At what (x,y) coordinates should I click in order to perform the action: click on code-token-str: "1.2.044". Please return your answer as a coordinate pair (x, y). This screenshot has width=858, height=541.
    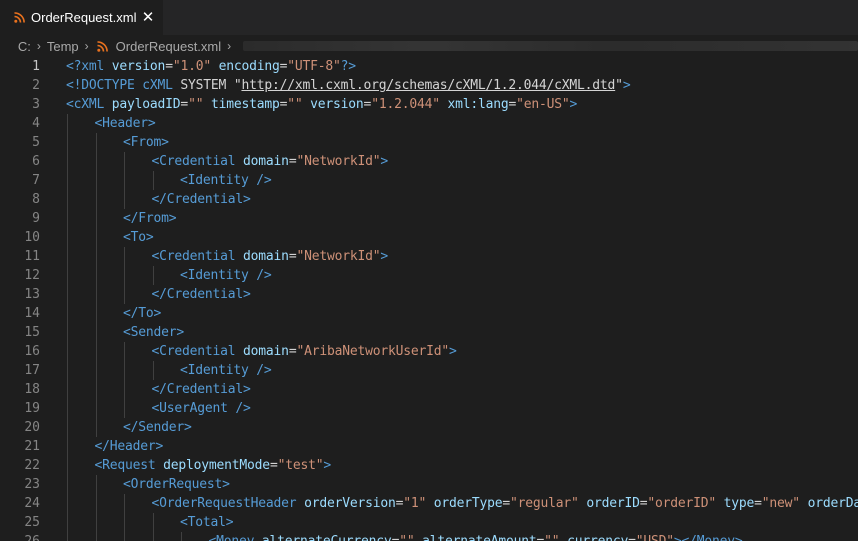
    Looking at the image, I should click on (405, 104).